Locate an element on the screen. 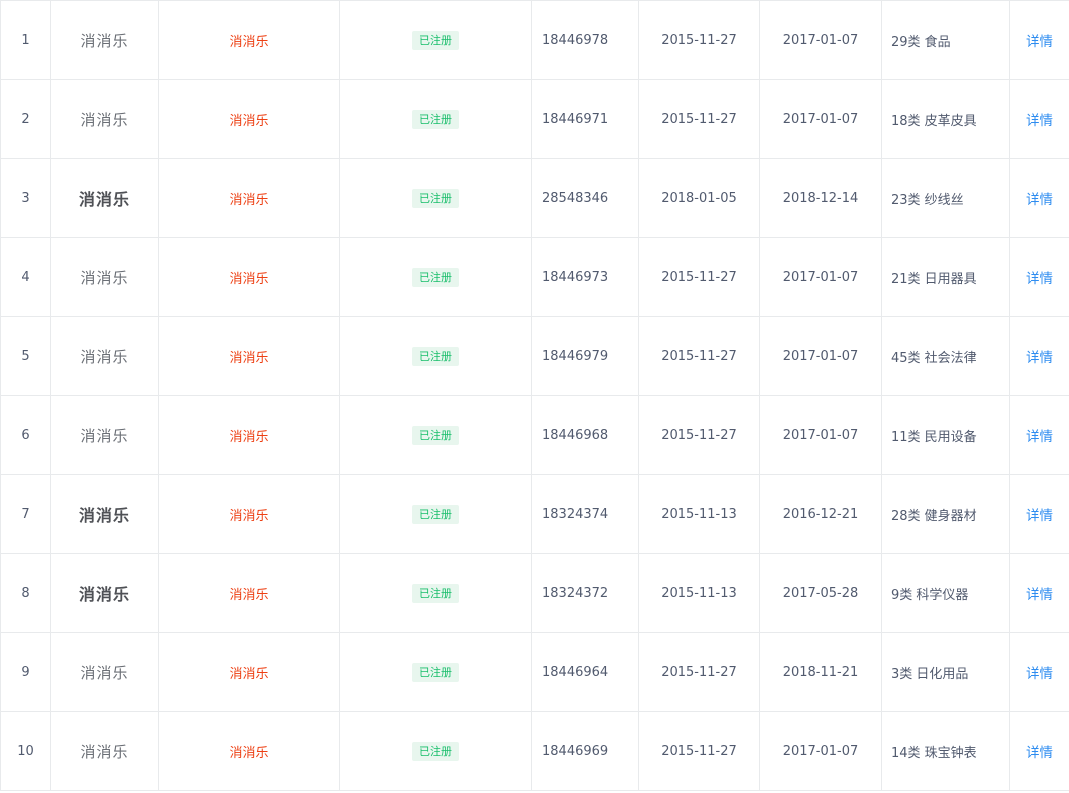 The width and height of the screenshot is (1069, 793). registration-date-text: 2018-11-21 is located at coordinates (820, 672).